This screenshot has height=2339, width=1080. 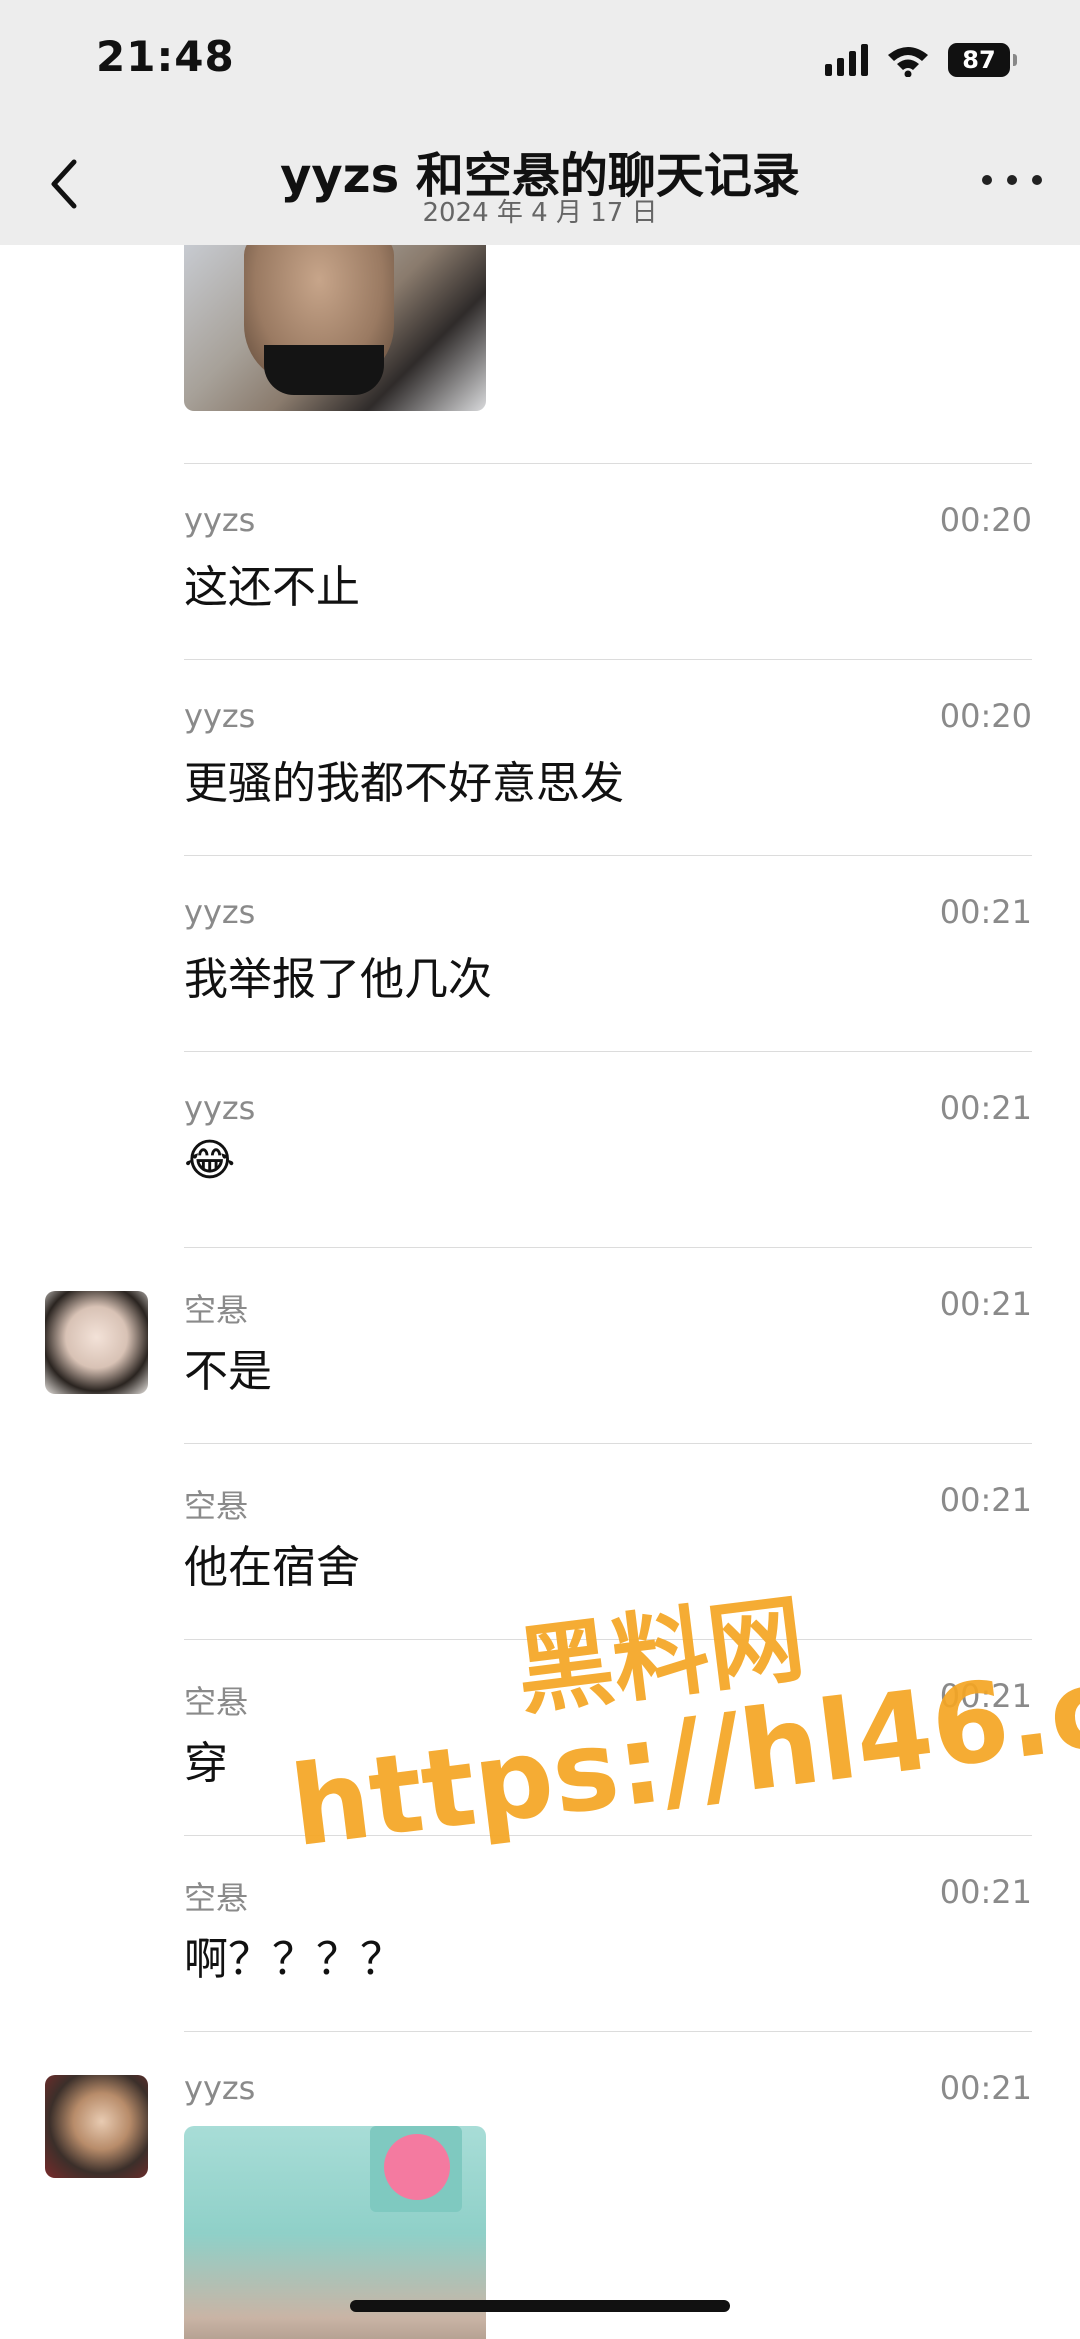 I want to click on list-item: yyzs 00:20 这还不止, so click(x=540, y=561).